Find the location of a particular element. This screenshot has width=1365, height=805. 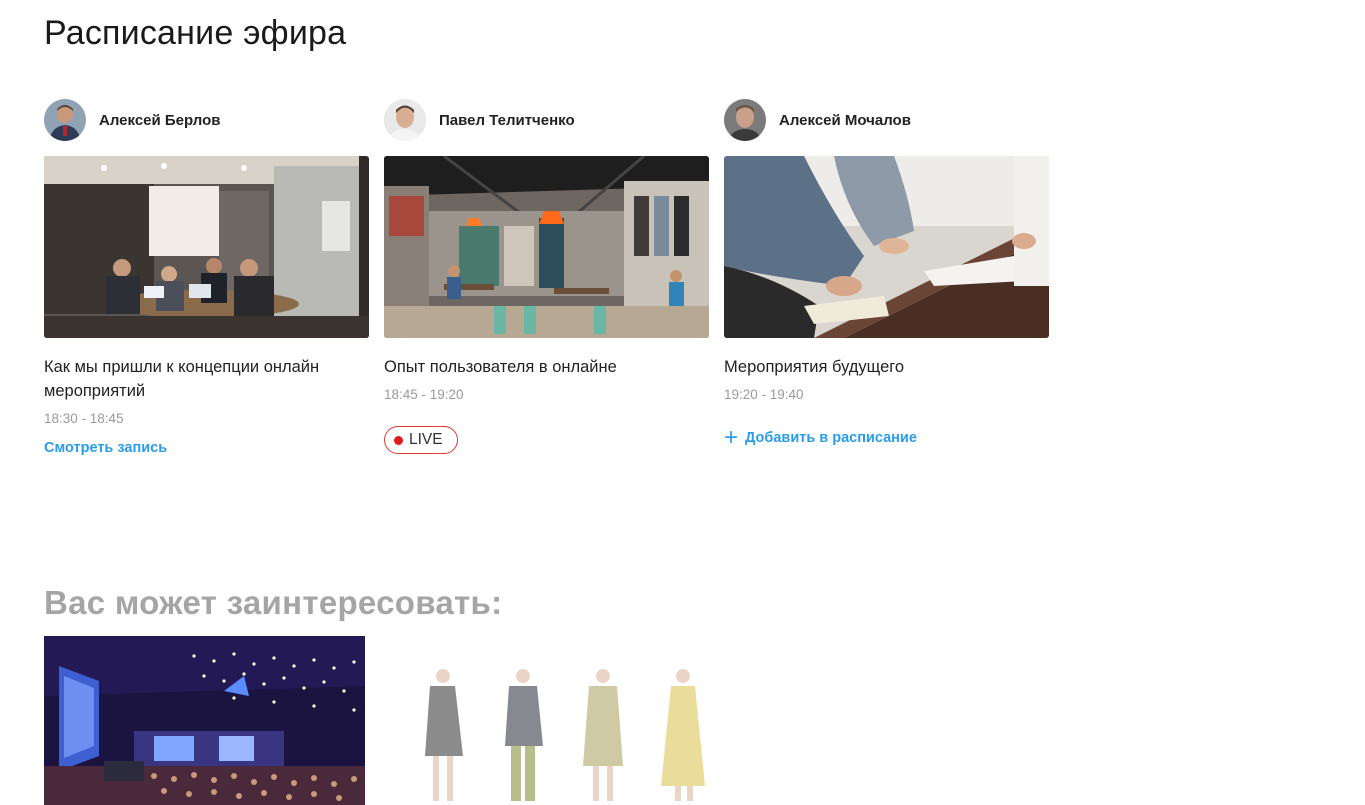

add-to-schedule-button: + Добавить в расписание is located at coordinates (820, 438).